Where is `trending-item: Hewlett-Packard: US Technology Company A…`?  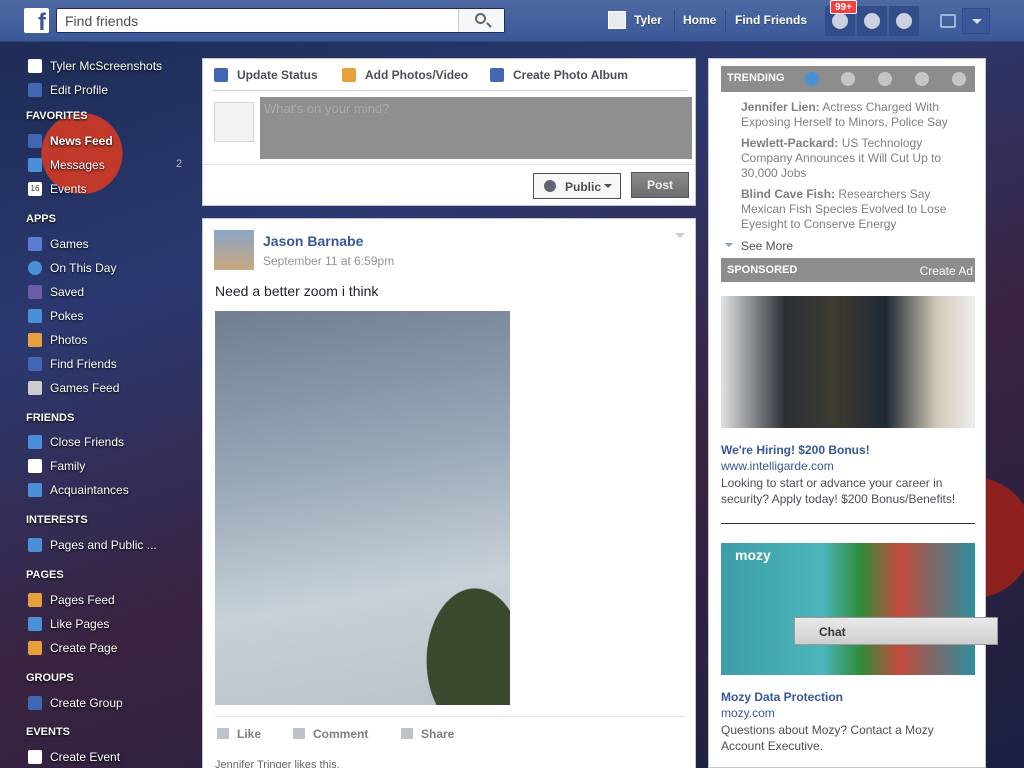 trending-item: Hewlett-Packard: US Technology Company A… is located at coordinates (856, 158).